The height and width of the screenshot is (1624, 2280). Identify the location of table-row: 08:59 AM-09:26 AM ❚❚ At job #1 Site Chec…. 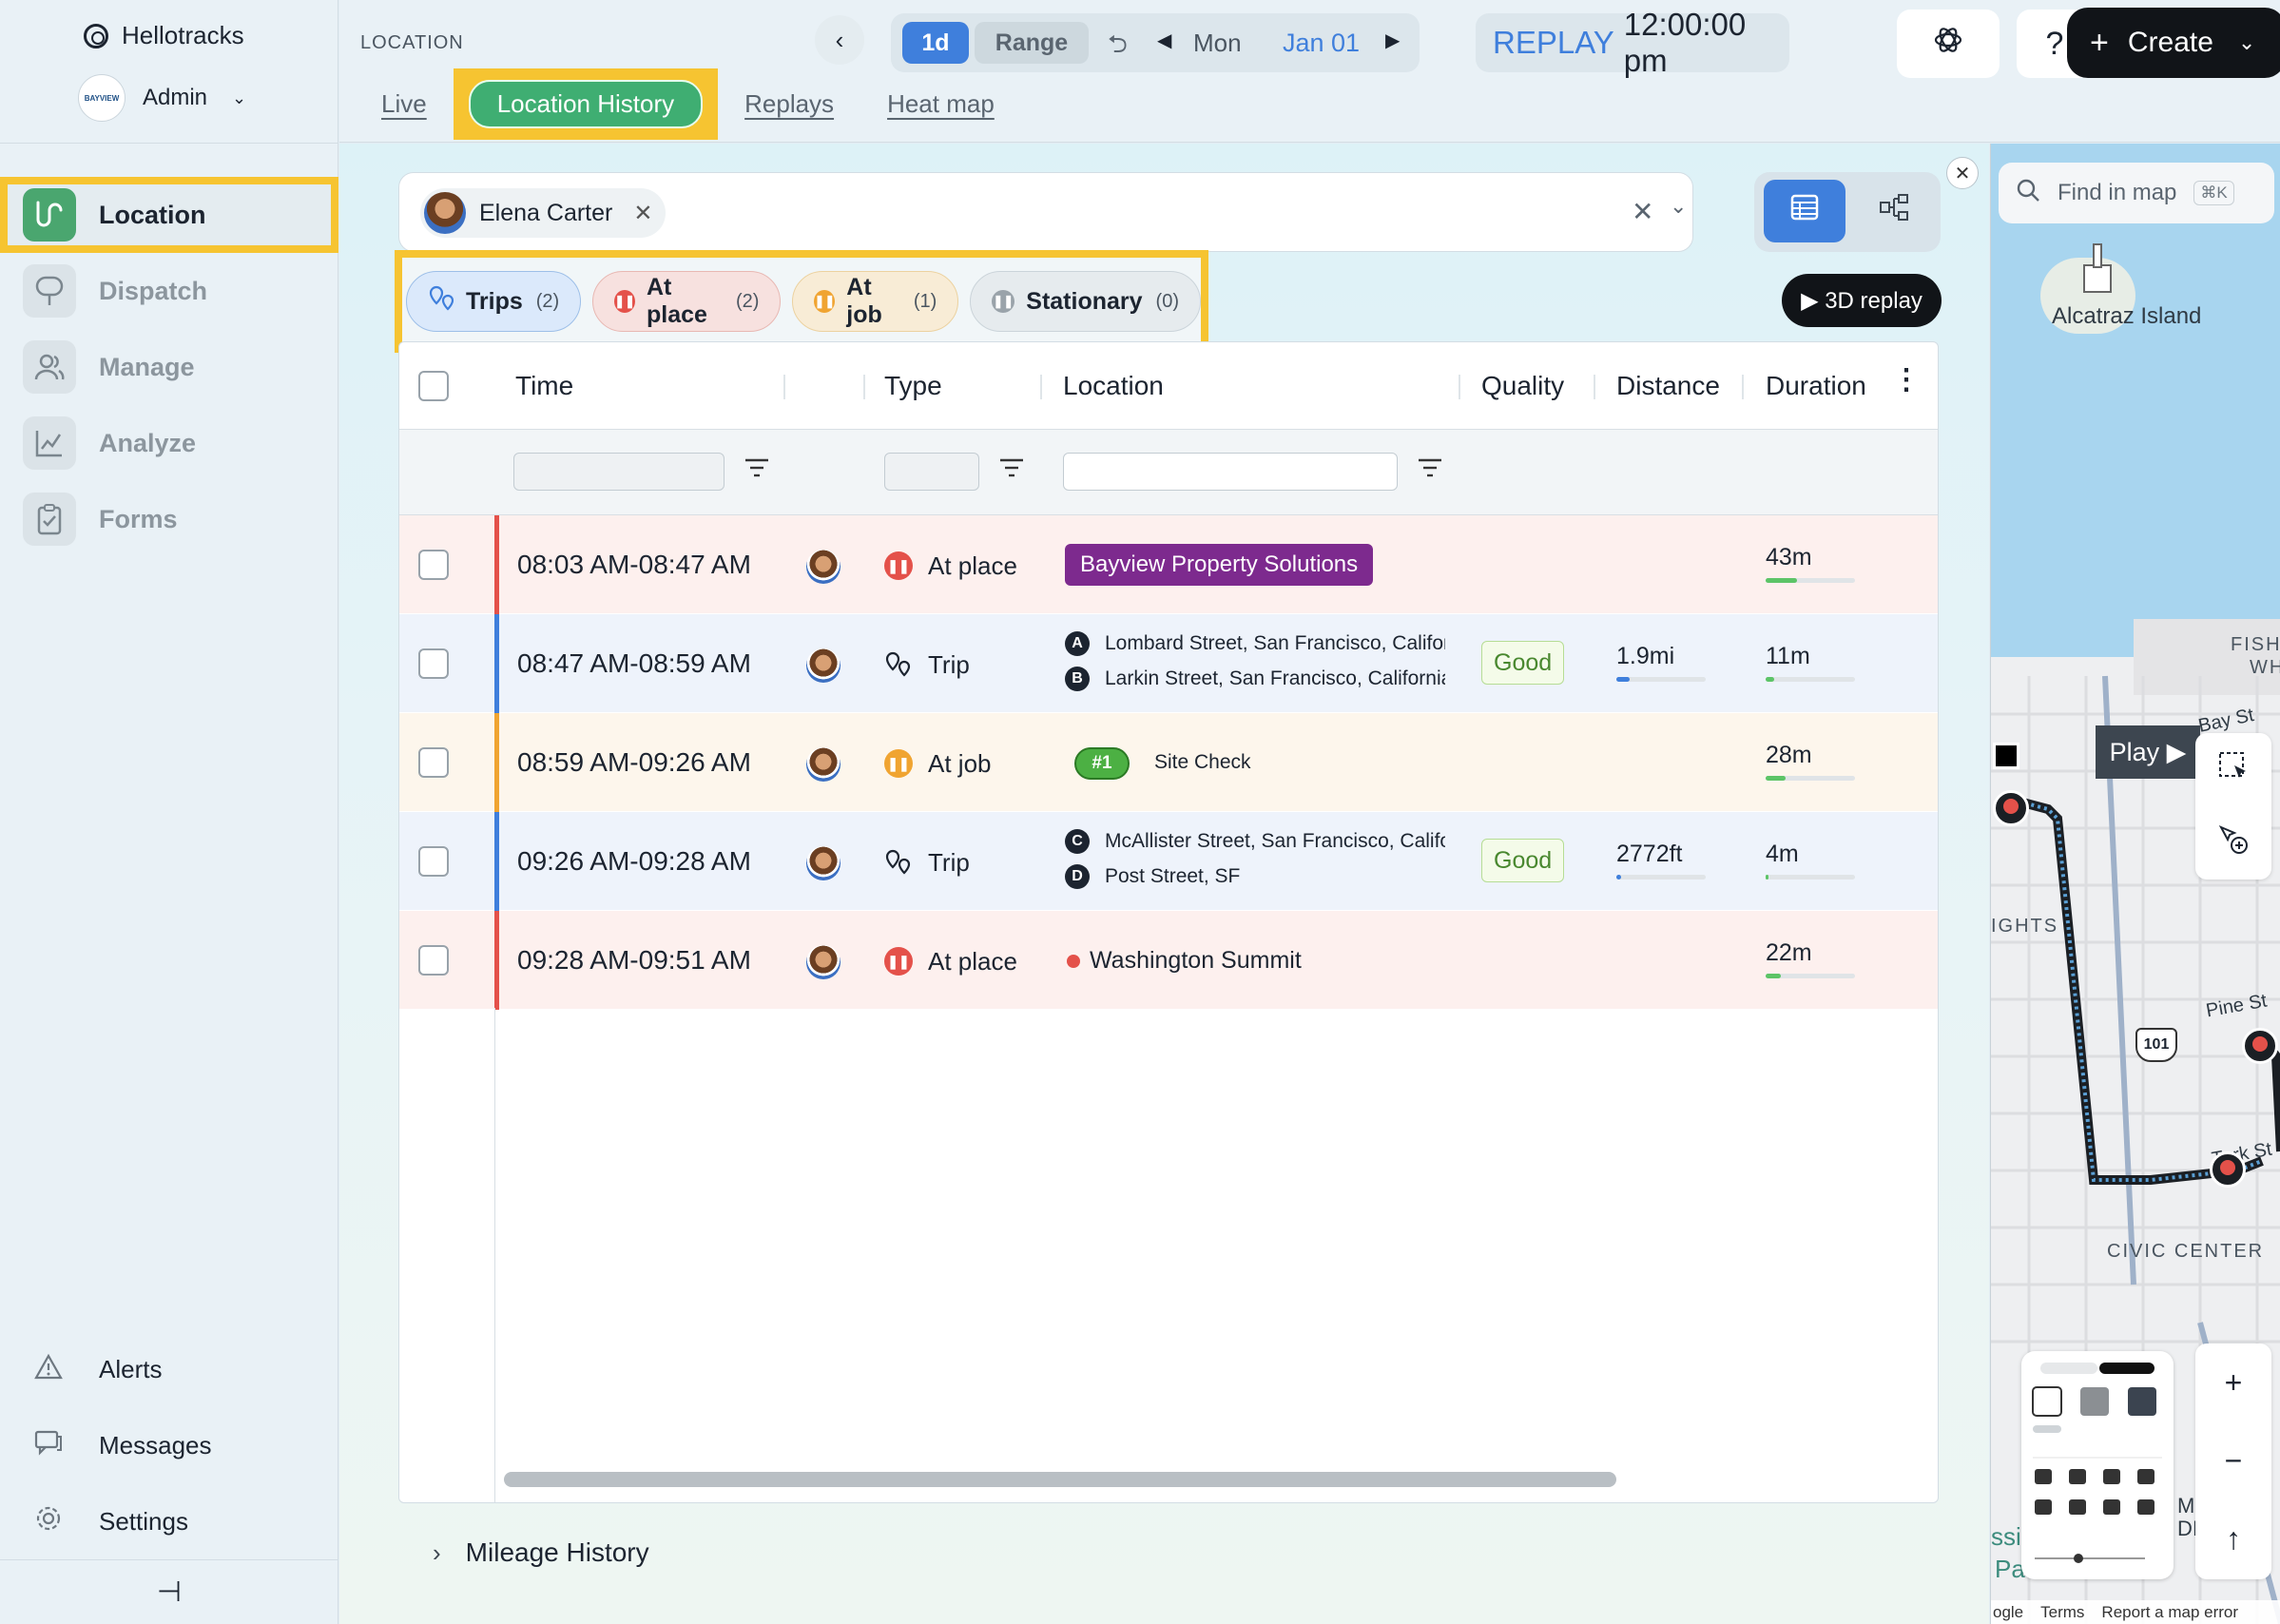
(1169, 762).